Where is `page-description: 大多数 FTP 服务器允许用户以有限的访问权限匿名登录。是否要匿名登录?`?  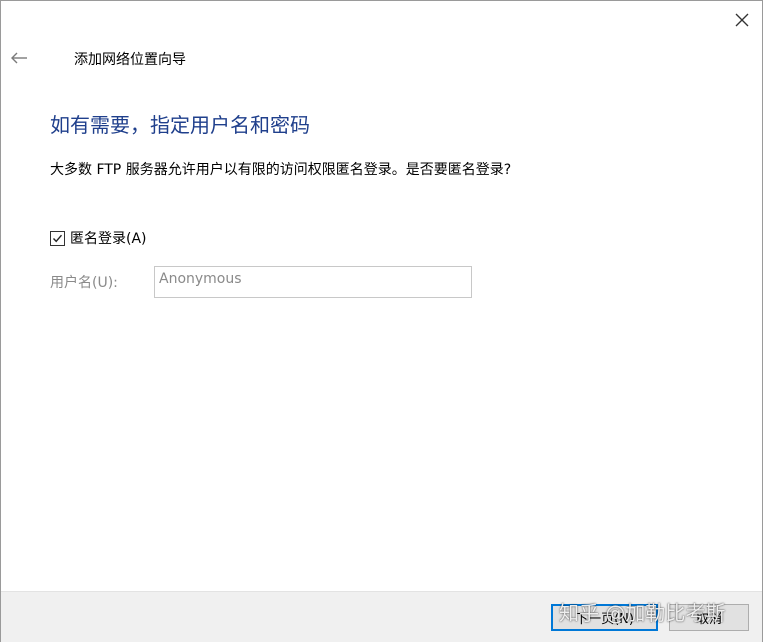
page-description: 大多数 FTP 服务器允许用户以有限的访问权限匿名登录。是否要匿名登录? is located at coordinates (281, 170).